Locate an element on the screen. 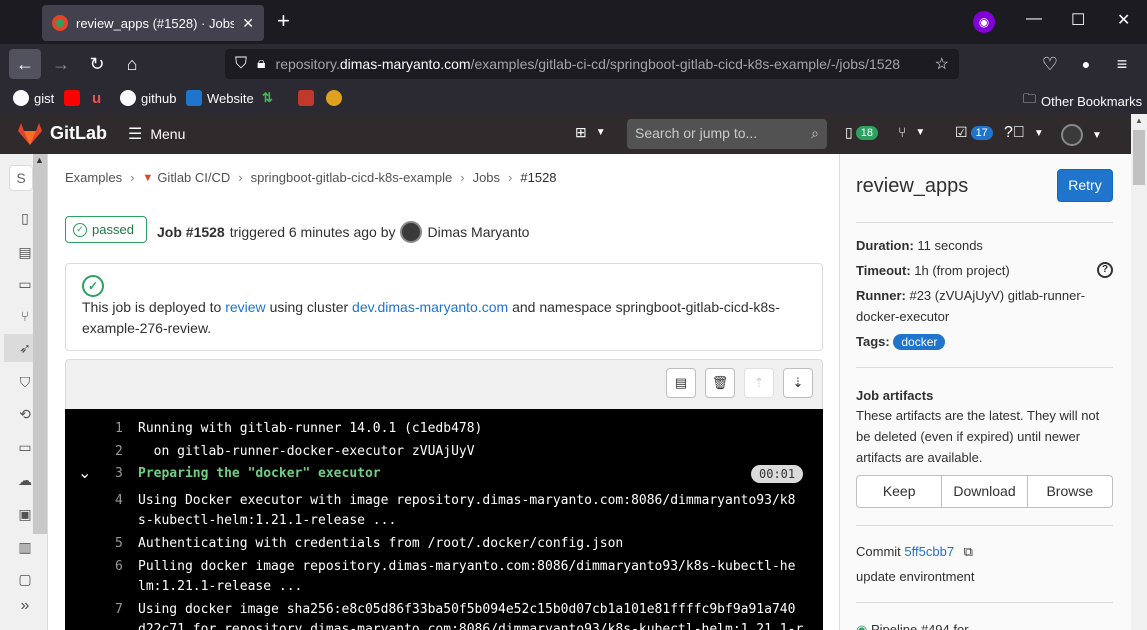  bookmark-paw is located at coordinates (336, 98).